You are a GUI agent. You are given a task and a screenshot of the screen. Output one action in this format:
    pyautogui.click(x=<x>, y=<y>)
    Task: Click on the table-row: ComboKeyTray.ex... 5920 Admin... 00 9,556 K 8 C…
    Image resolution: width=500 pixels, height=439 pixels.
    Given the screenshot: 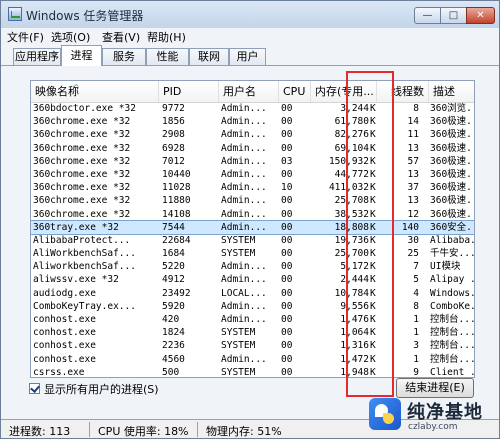 What is the action you would take?
    pyautogui.click(x=252, y=306)
    